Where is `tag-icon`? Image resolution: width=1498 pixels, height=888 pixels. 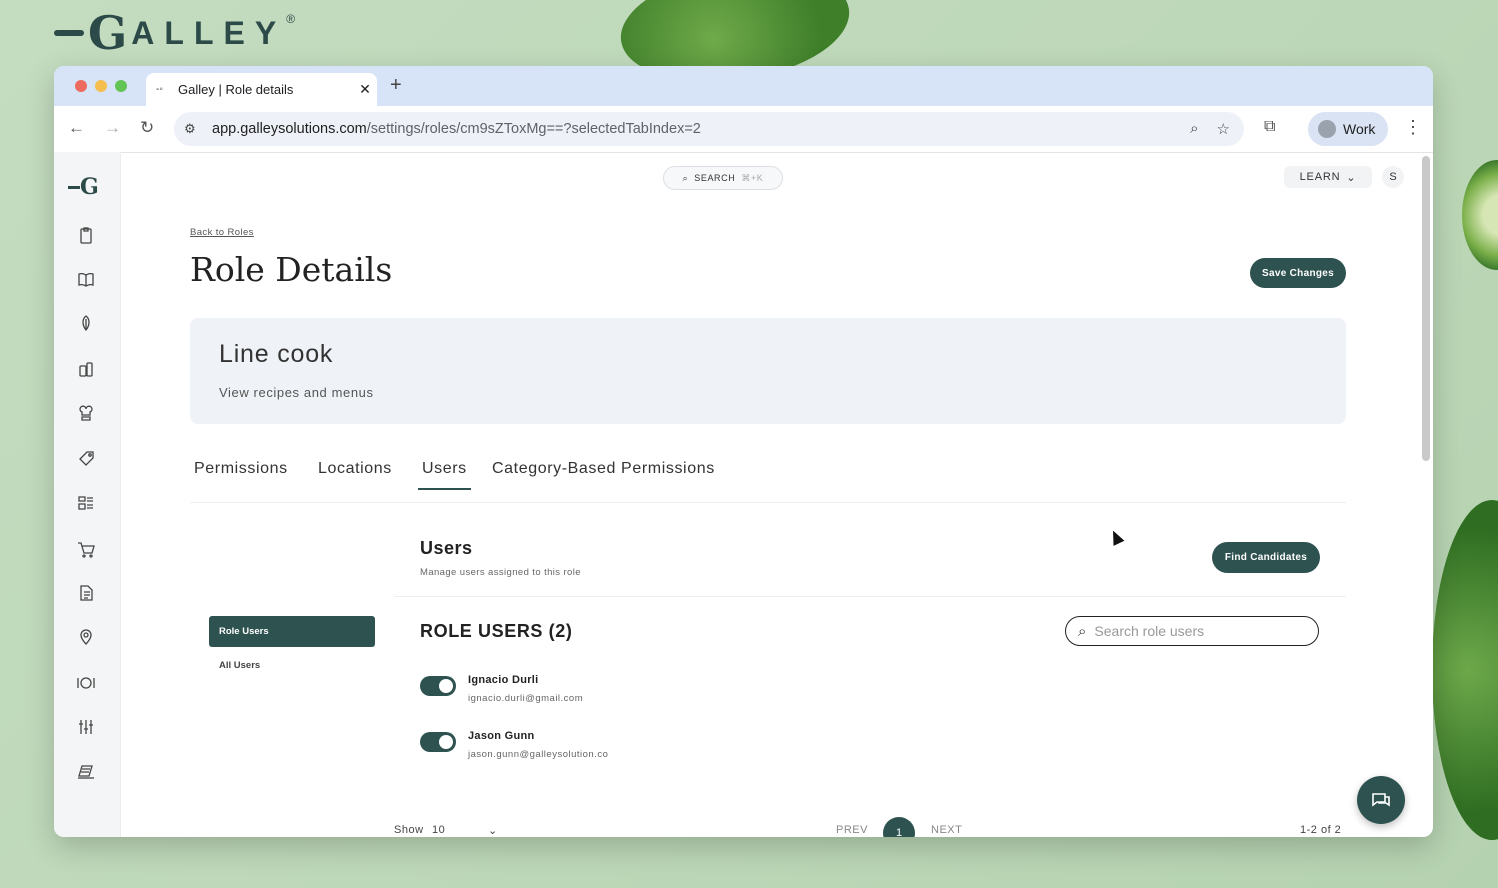 tag-icon is located at coordinates (86, 459).